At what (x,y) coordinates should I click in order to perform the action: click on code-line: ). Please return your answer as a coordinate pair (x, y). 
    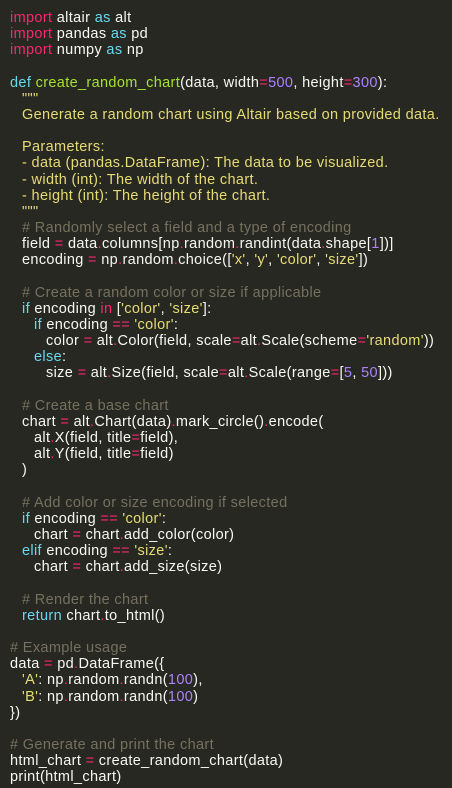
    Looking at the image, I should click on (231, 470).